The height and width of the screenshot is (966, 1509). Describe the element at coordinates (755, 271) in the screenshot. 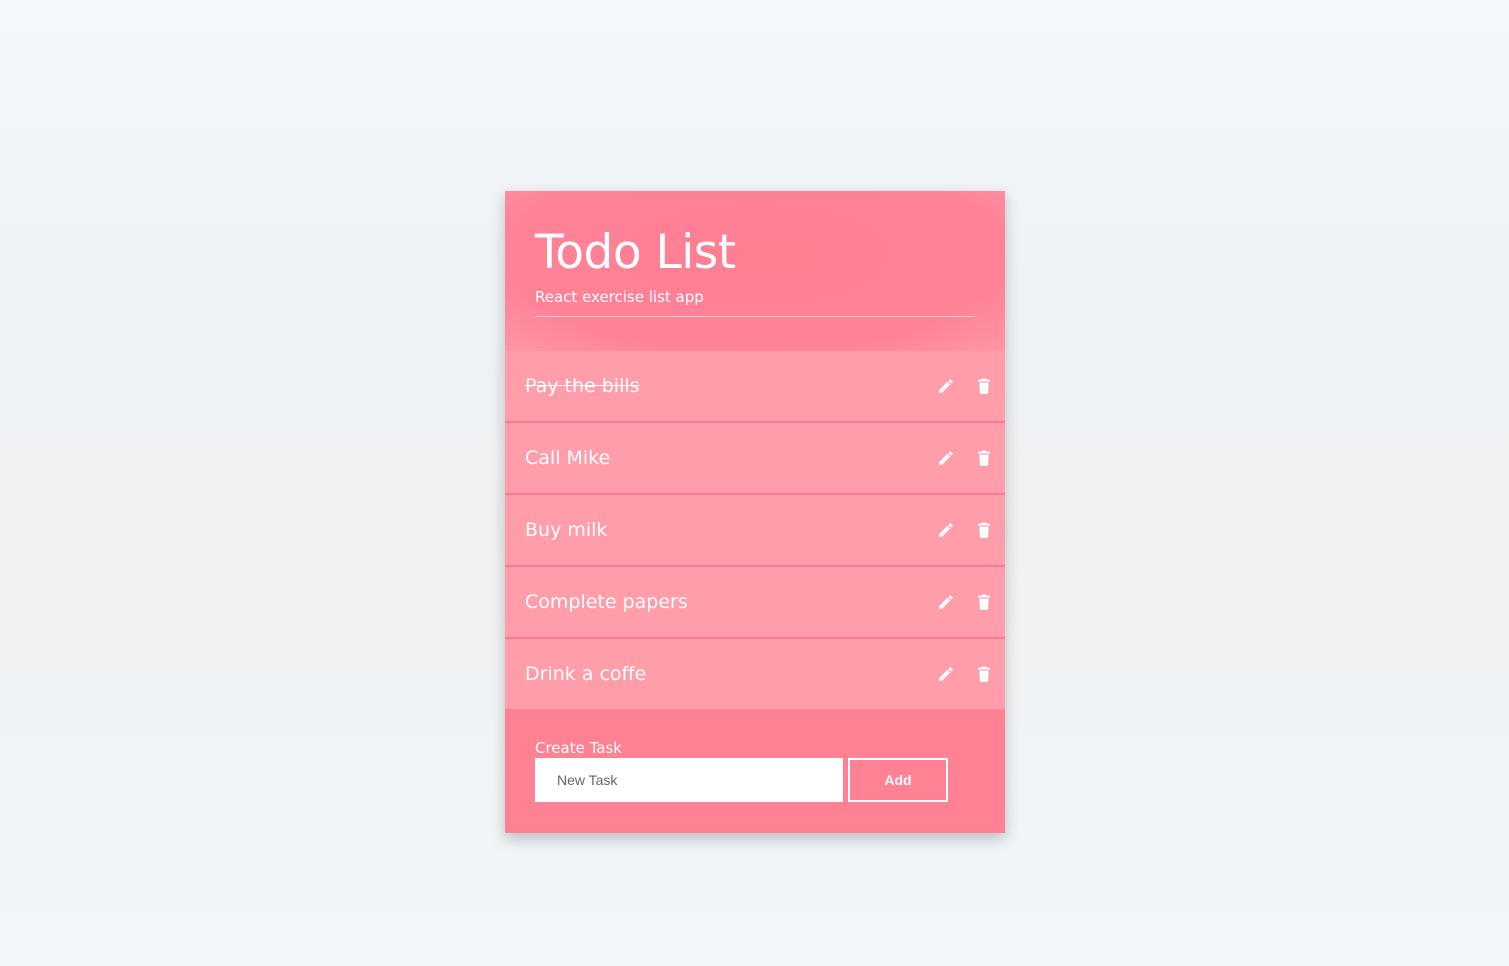

I see `card-header: Todo List React exercise list app` at that location.